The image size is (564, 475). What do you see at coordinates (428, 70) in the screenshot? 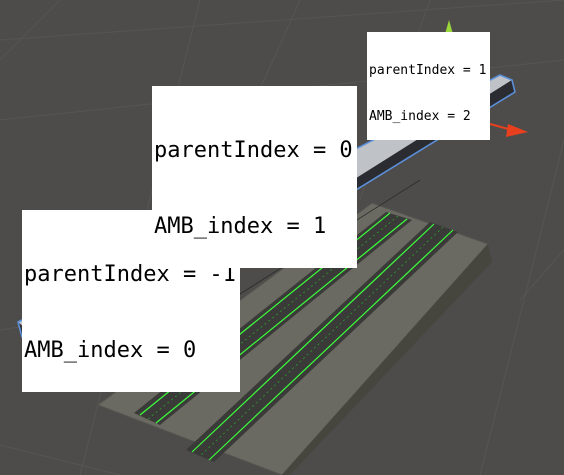
I see `parent-index-text: parentIndex = 1` at bounding box center [428, 70].